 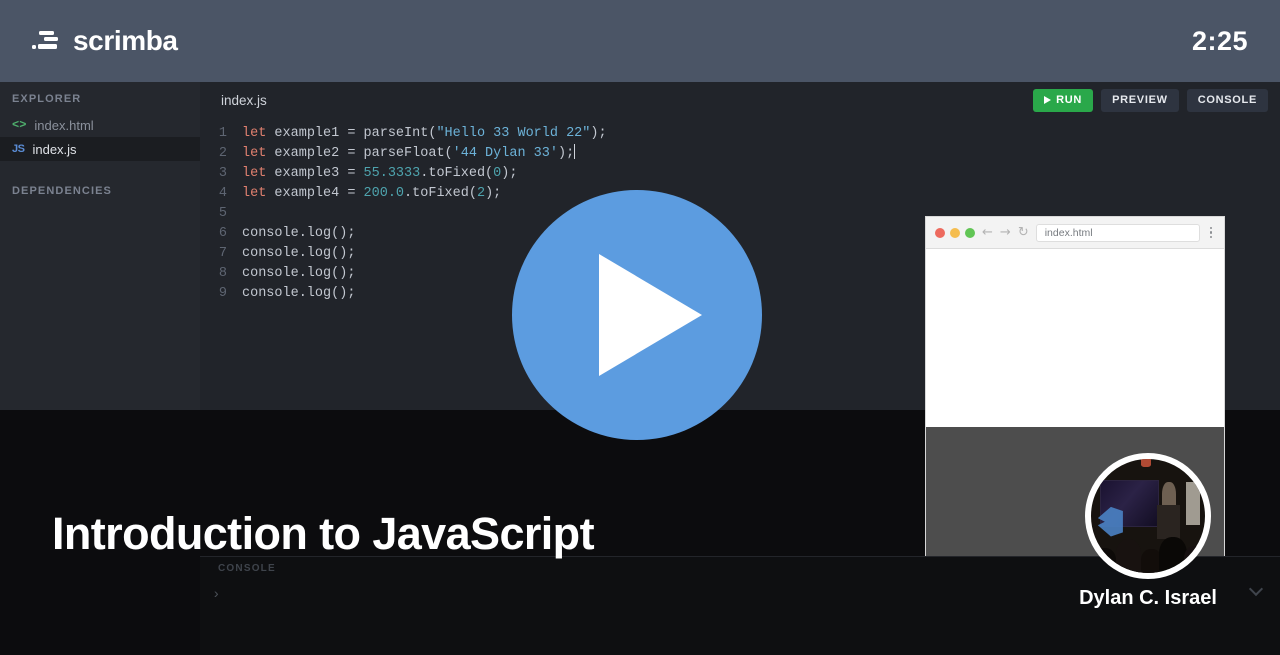 I want to click on address-bar: index.html, so click(x=1117, y=232).